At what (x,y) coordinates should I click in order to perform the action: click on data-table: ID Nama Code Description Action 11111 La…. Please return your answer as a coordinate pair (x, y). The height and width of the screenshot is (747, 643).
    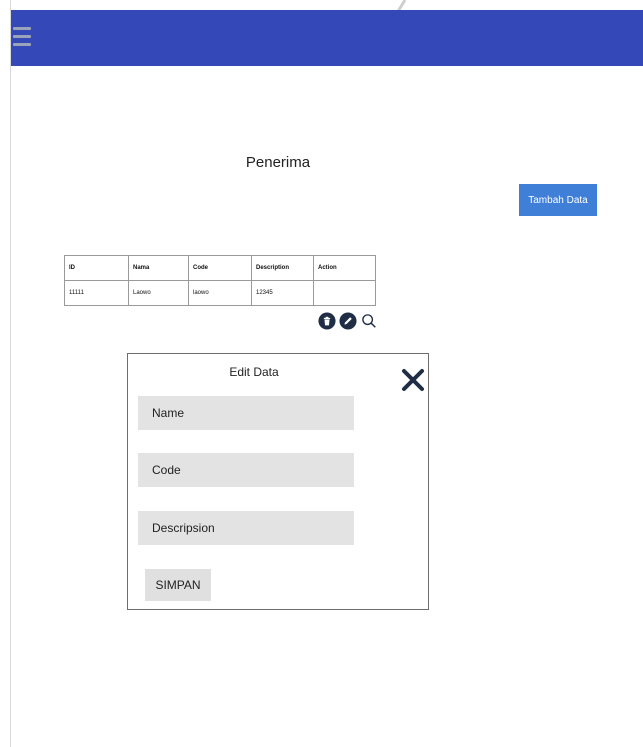
    Looking at the image, I should click on (220, 280).